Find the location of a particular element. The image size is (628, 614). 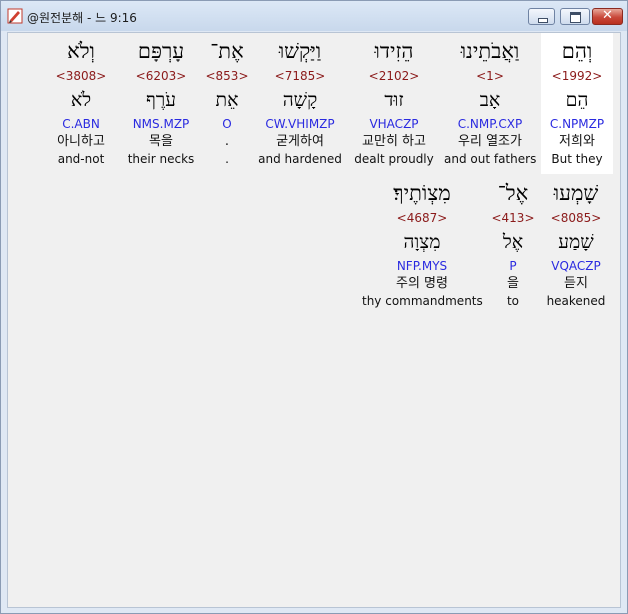

lemma: מִצְוָה is located at coordinates (422, 242).